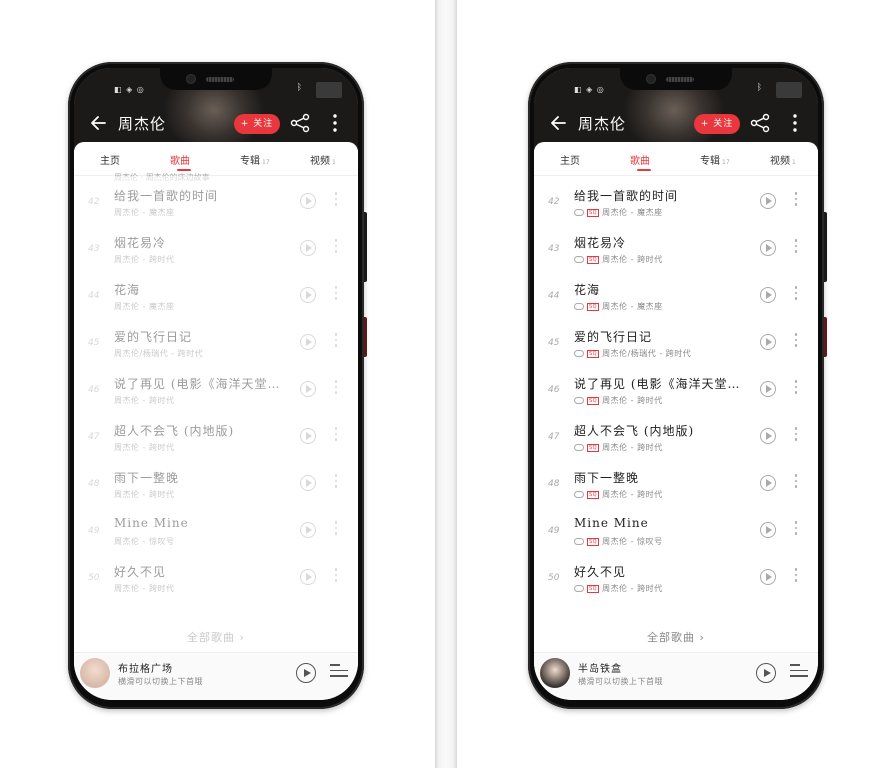 The image size is (895, 768). I want to click on song-row: 46 说了再见 (电影《海洋天堂… SQ 周杰伦 - 跨时代, so click(676, 391).